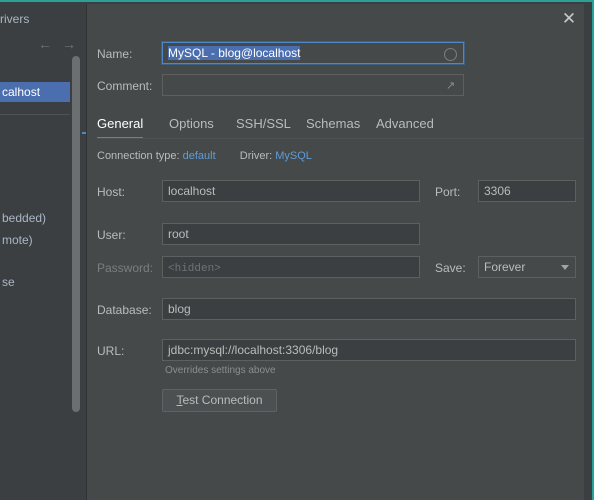 Image resolution: width=594 pixels, height=500 pixels. Describe the element at coordinates (115, 54) in the screenshot. I see `name-label: Name:` at that location.